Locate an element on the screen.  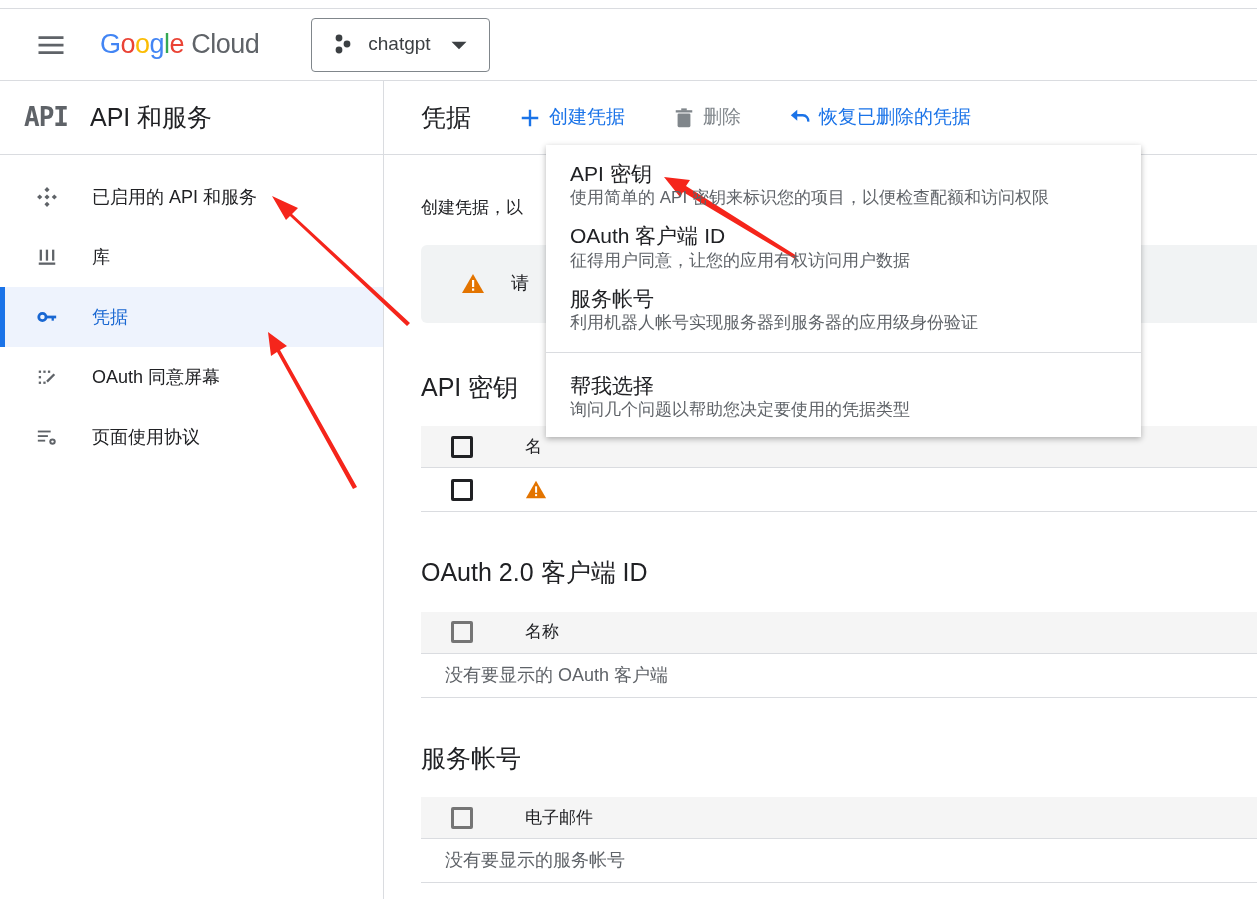
sidebar-item: 库 is located at coordinates (191, 257).